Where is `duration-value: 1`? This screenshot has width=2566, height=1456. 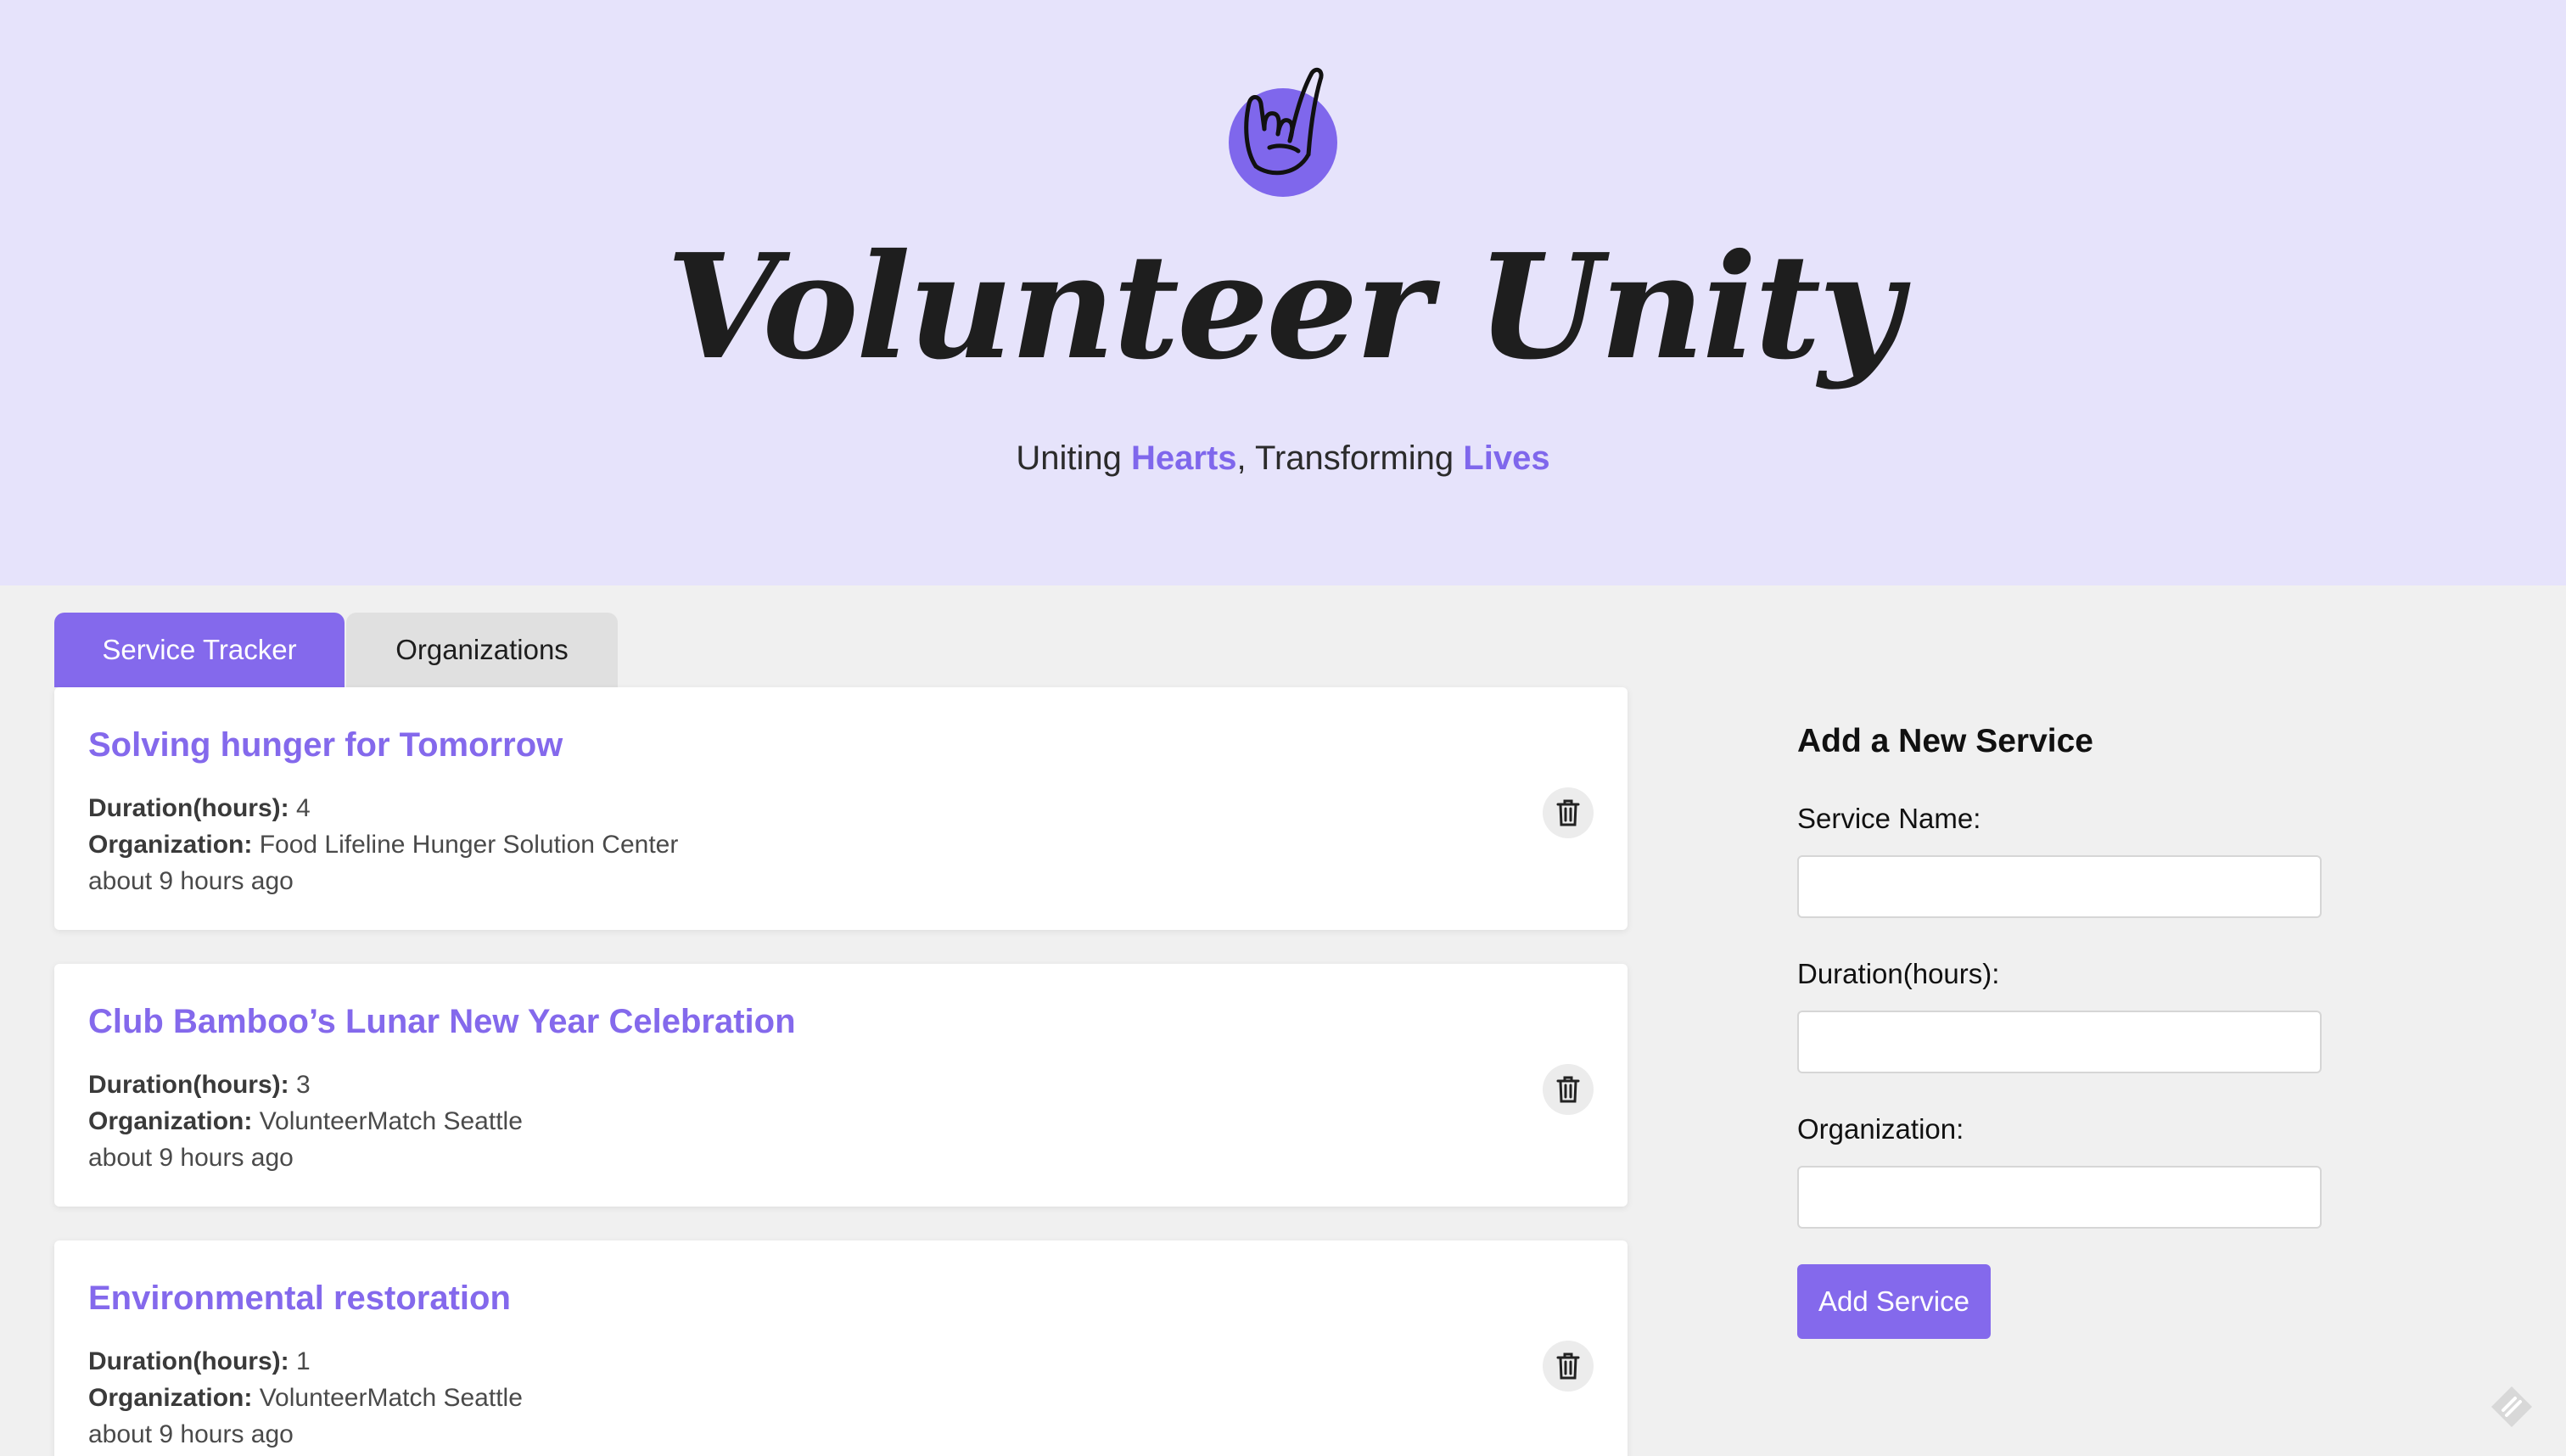
duration-value: 1 is located at coordinates (303, 1361).